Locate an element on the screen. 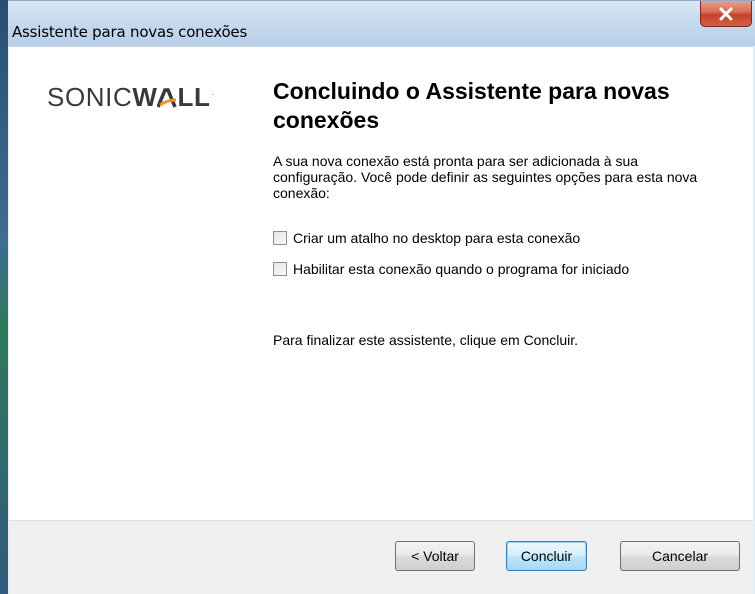 This screenshot has height=594, width=755. finish-button: Concluir is located at coordinates (546, 556).